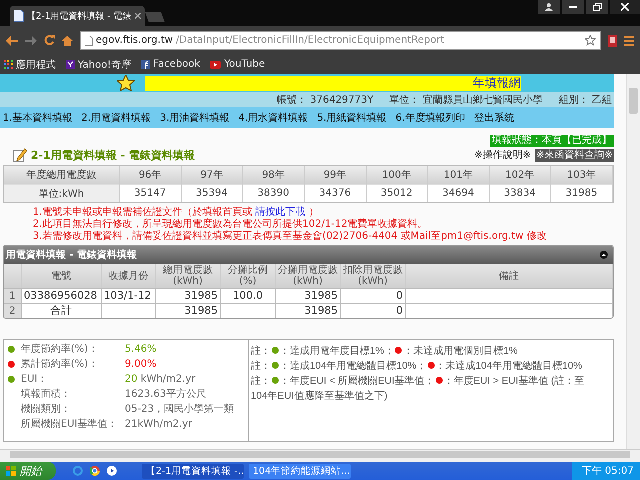 The width and height of the screenshot is (640, 480). Describe the element at coordinates (509, 276) in the screenshot. I see `column-header: 備註` at that location.